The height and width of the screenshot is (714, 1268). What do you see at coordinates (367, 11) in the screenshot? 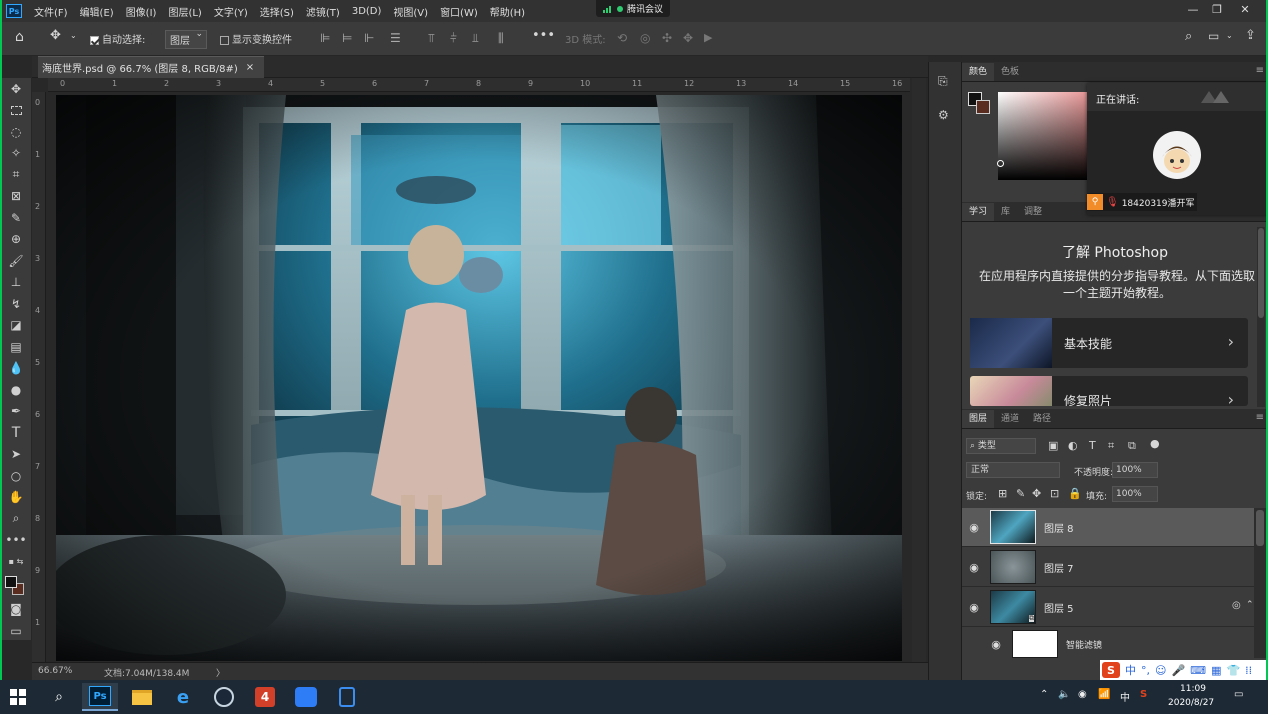
I see `menu-3d: 3D(D)` at bounding box center [367, 11].